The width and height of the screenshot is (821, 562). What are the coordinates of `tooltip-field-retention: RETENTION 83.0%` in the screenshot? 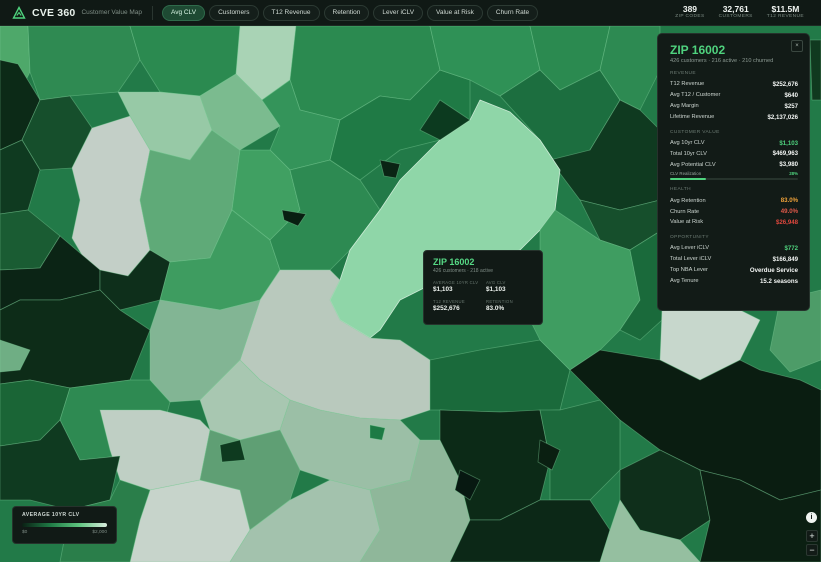 It's located at (509, 305).